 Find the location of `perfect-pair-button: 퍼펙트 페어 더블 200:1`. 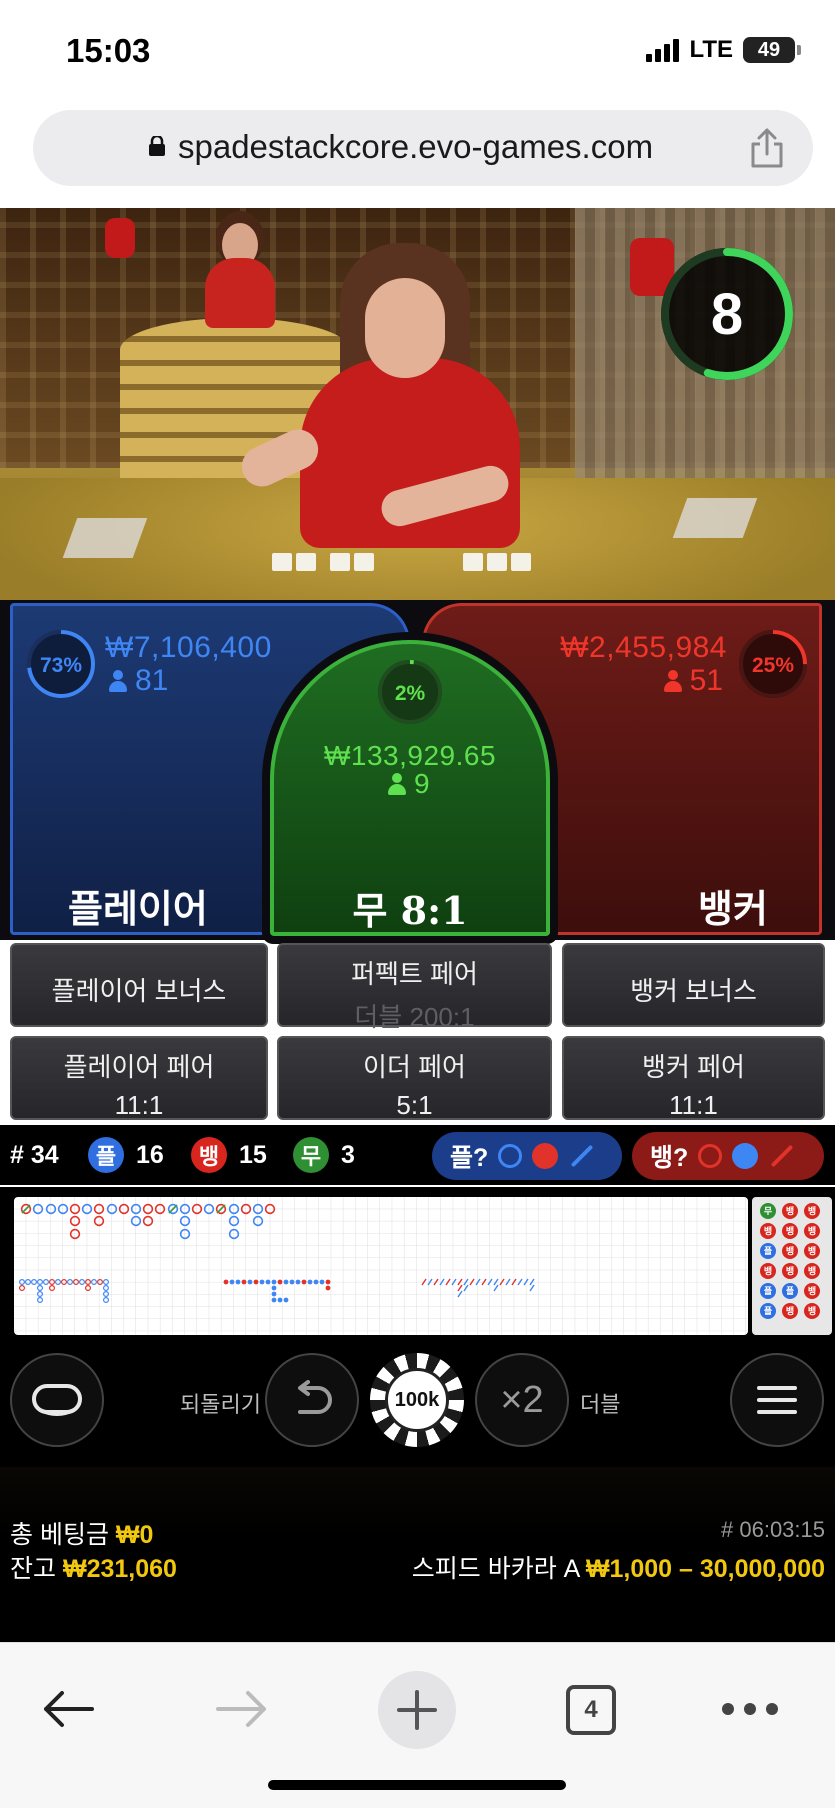

perfect-pair-button: 퍼펙트 페어 더블 200:1 is located at coordinates (414, 987).